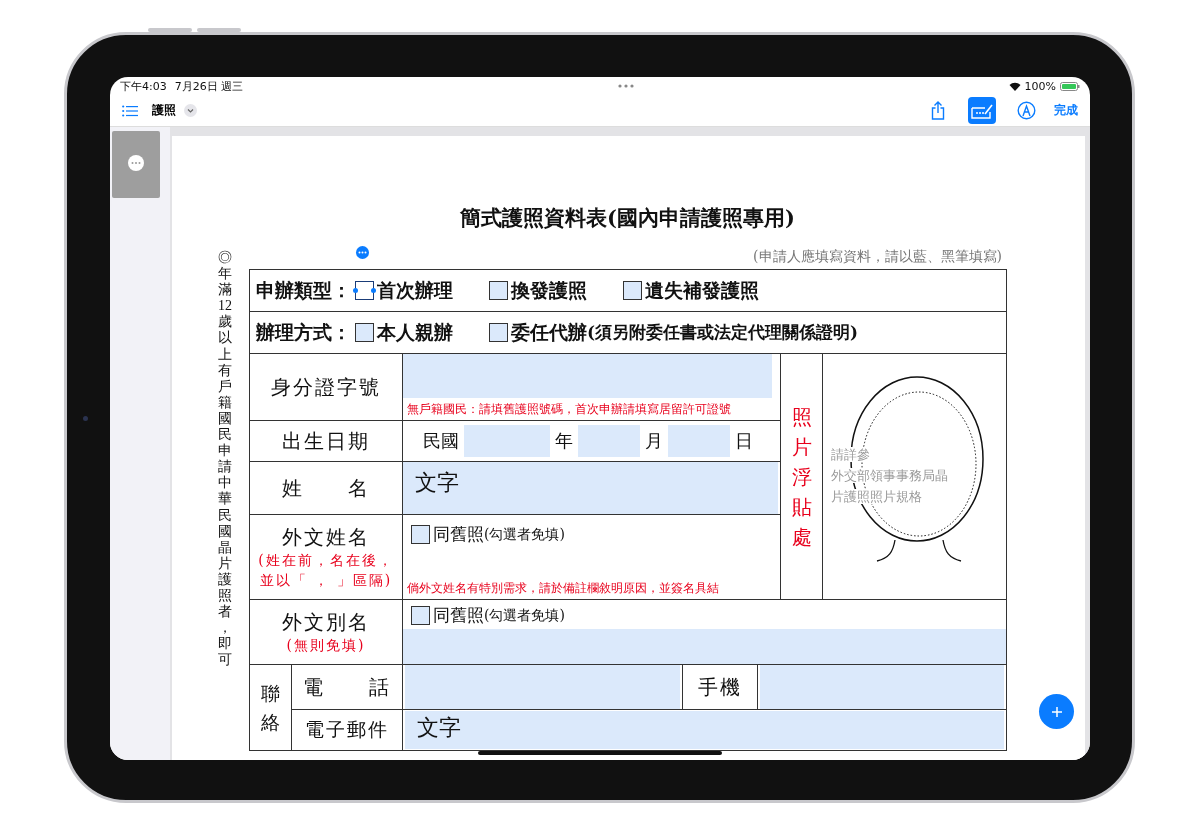 The width and height of the screenshot is (1200, 836). What do you see at coordinates (415, 332) in the screenshot?
I see `checkbox-label: 本人親辦` at bounding box center [415, 332].